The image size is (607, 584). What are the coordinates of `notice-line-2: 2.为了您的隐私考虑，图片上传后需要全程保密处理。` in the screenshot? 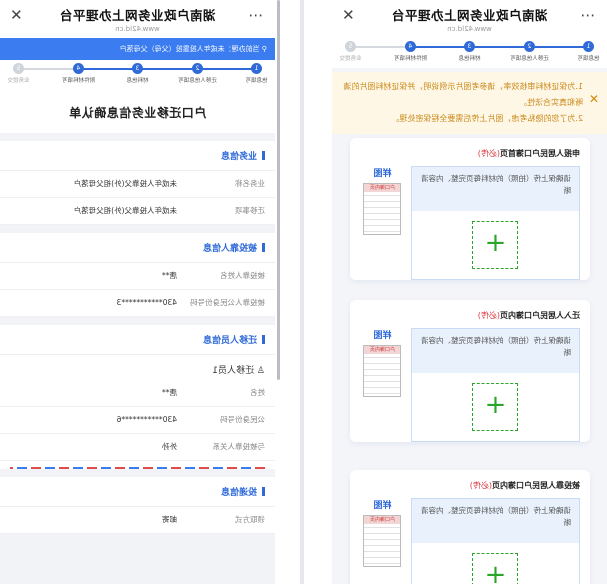 It's located at (487, 118).